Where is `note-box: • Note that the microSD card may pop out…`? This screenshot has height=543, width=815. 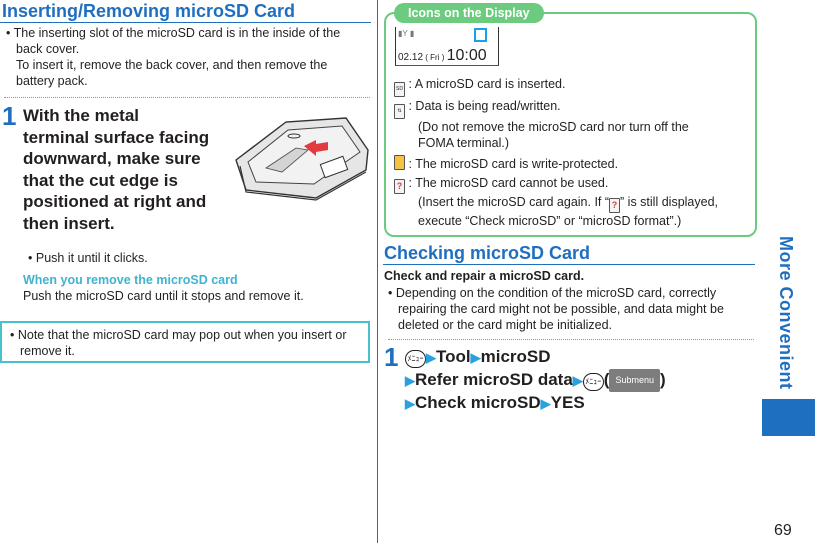
note-box: • Note that the microSD card may pop out… is located at coordinates (185, 342).